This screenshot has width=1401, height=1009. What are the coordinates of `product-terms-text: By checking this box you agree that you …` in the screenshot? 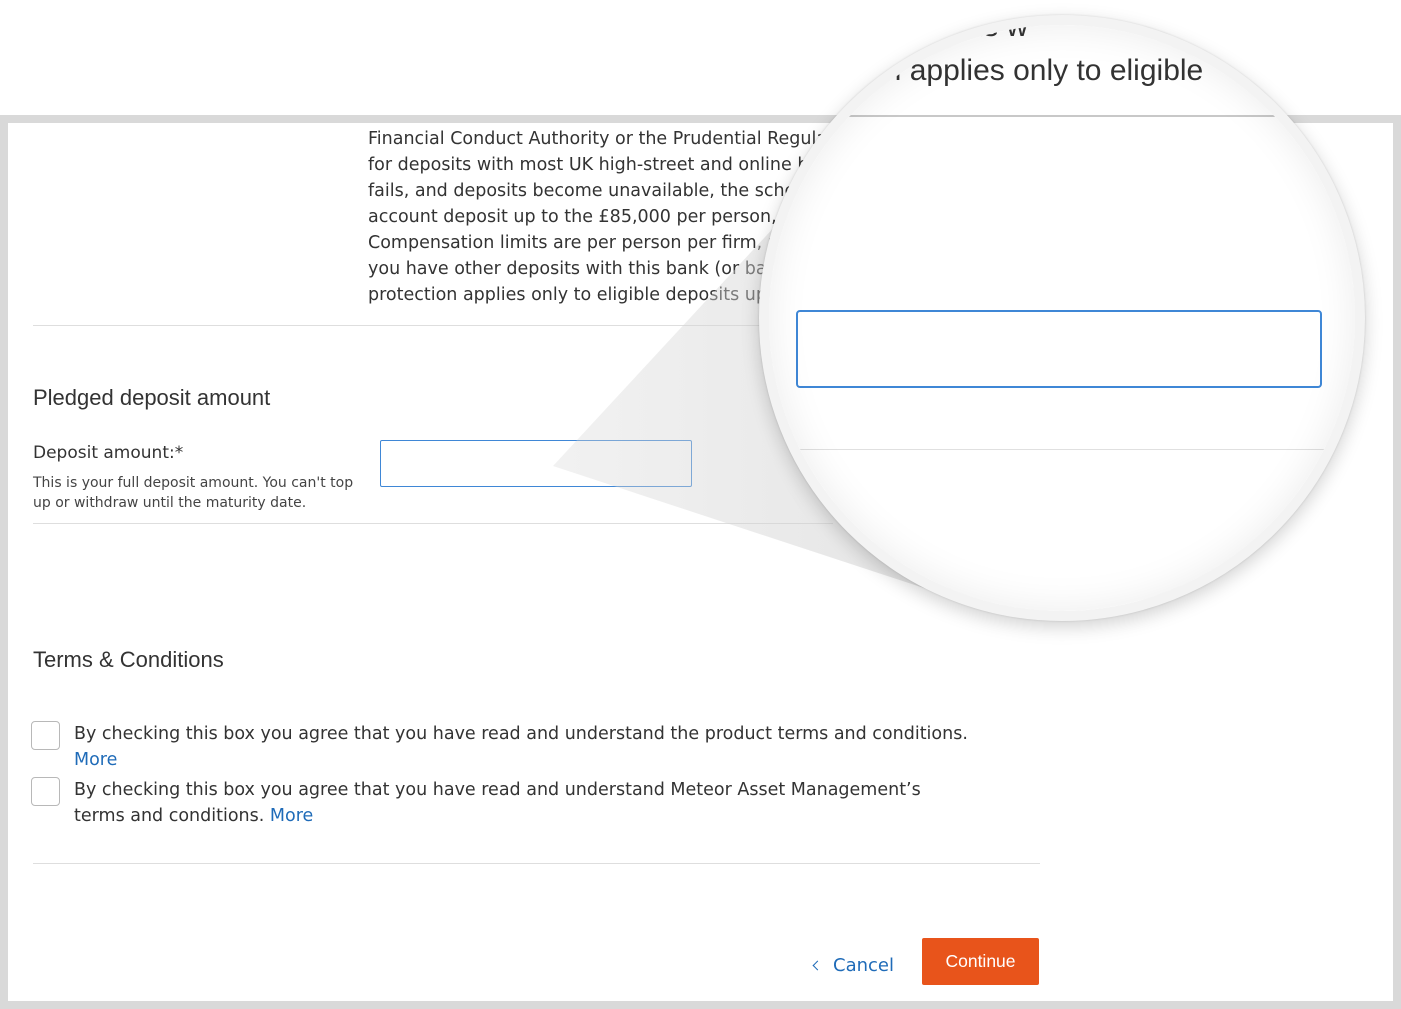 It's located at (532, 747).